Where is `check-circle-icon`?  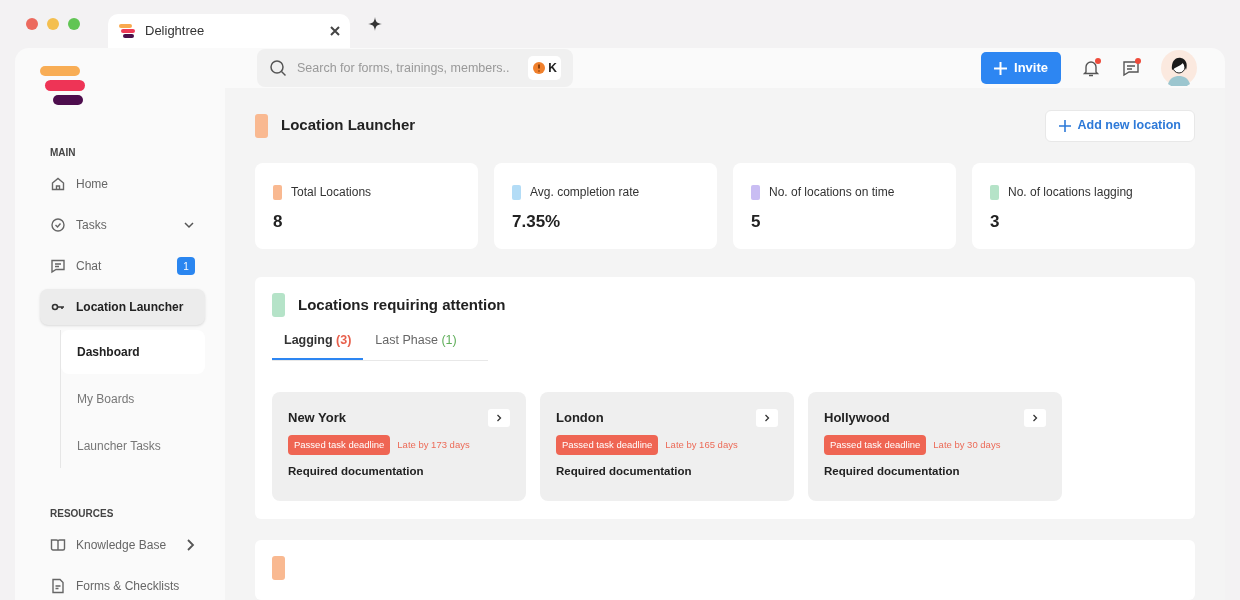
check-circle-icon is located at coordinates (58, 225).